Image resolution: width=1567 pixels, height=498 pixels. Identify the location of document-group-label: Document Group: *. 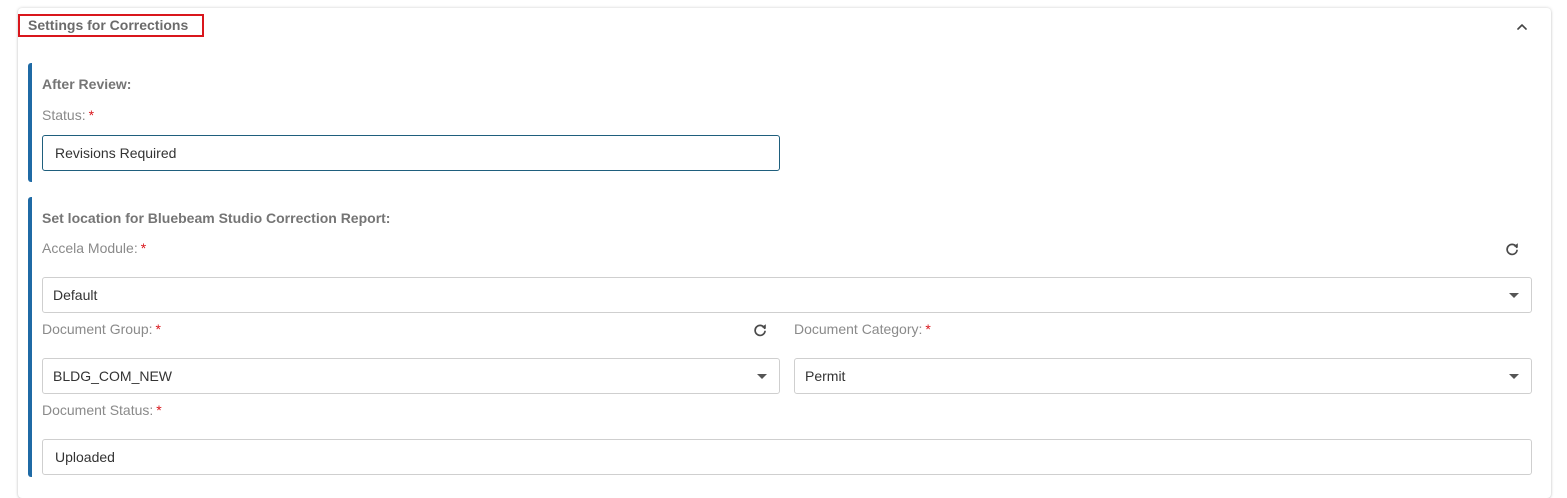
(101, 329).